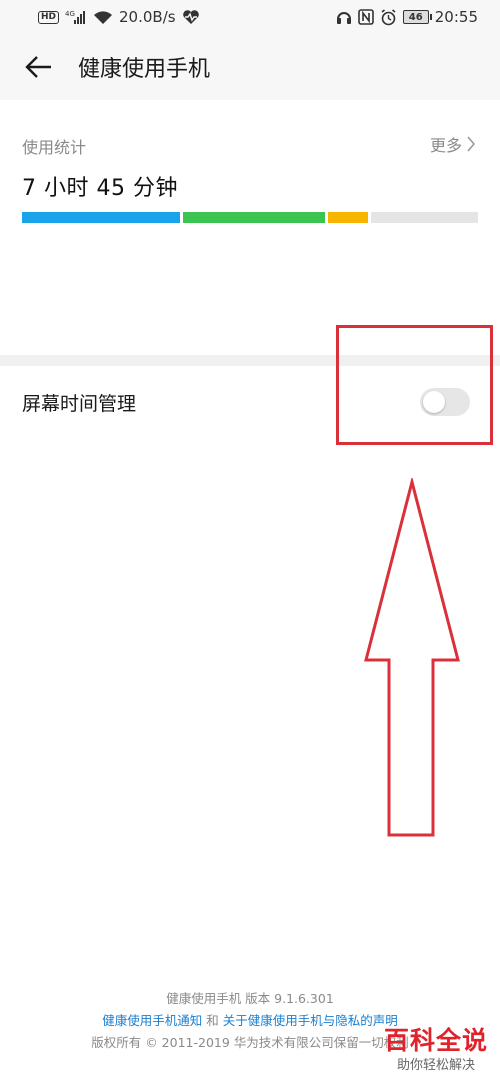 This screenshot has height=1084, width=500. I want to click on back-button, so click(39, 67).